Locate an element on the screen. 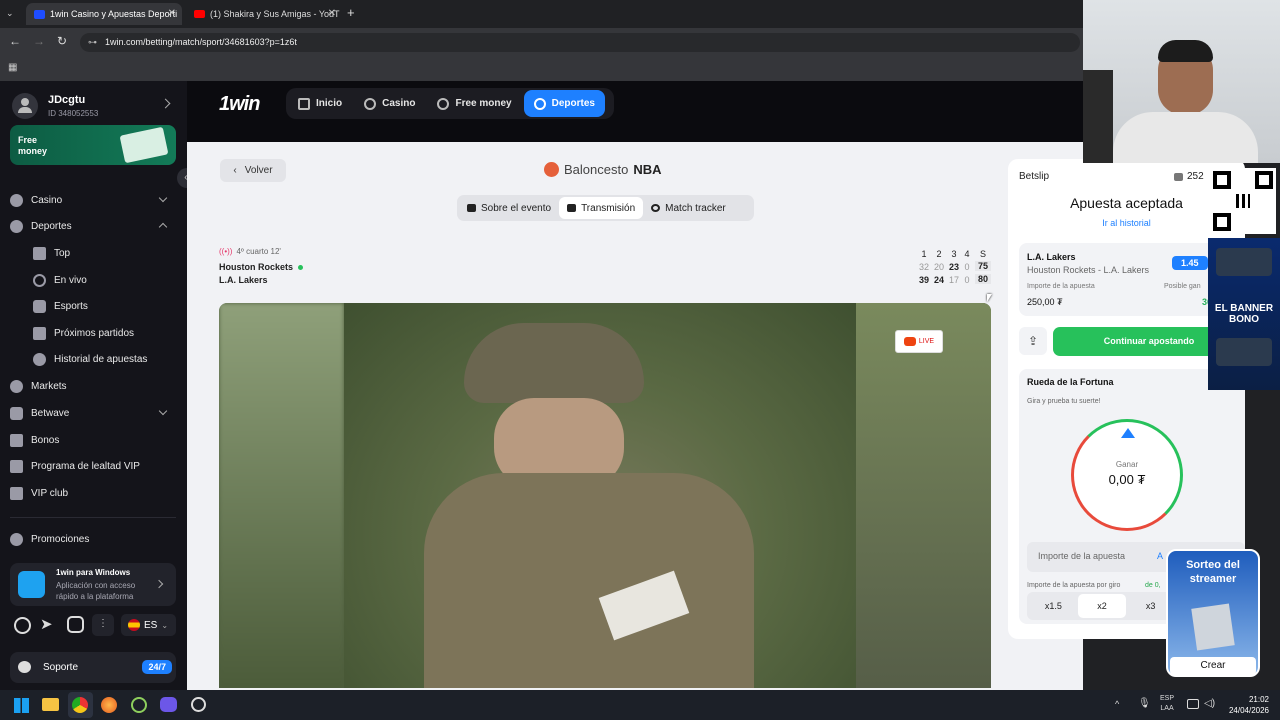 This screenshot has height=720, width=1280. site-info-icon: ⊶ is located at coordinates (92, 42).